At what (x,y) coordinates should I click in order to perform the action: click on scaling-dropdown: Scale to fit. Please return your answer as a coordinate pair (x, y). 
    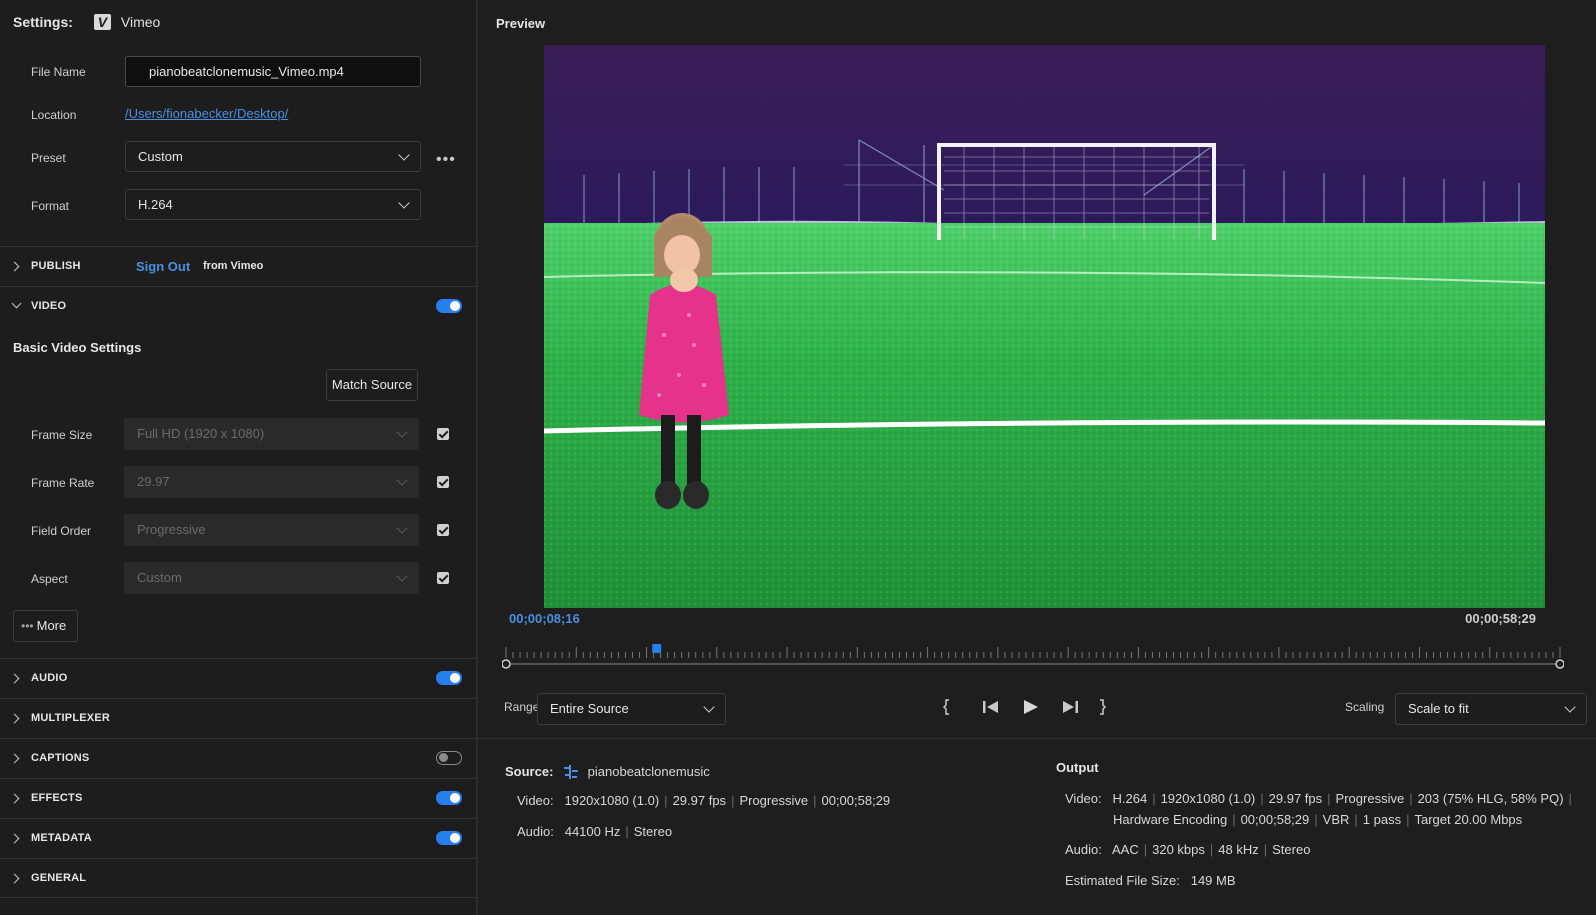
    Looking at the image, I should click on (1491, 709).